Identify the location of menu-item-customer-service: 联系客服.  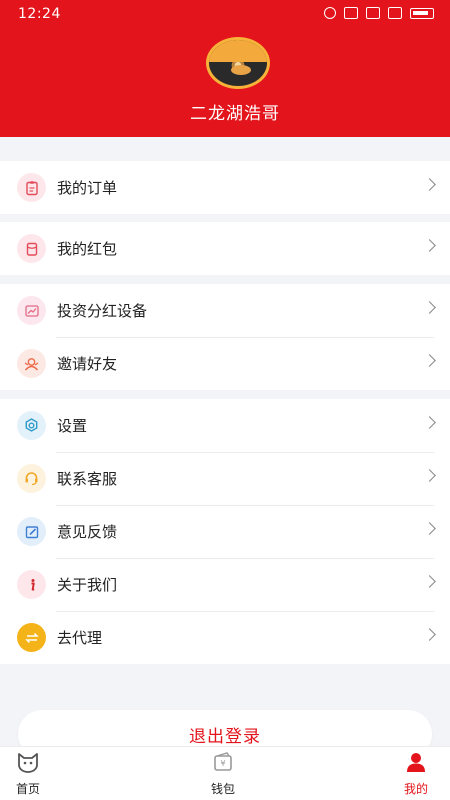
(225, 478).